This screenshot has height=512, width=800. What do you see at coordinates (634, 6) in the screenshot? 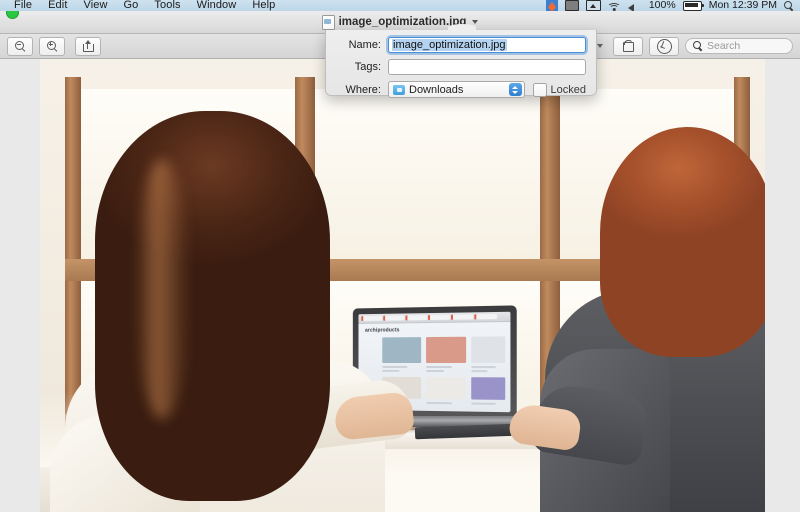
I see `volume-icon` at bounding box center [634, 6].